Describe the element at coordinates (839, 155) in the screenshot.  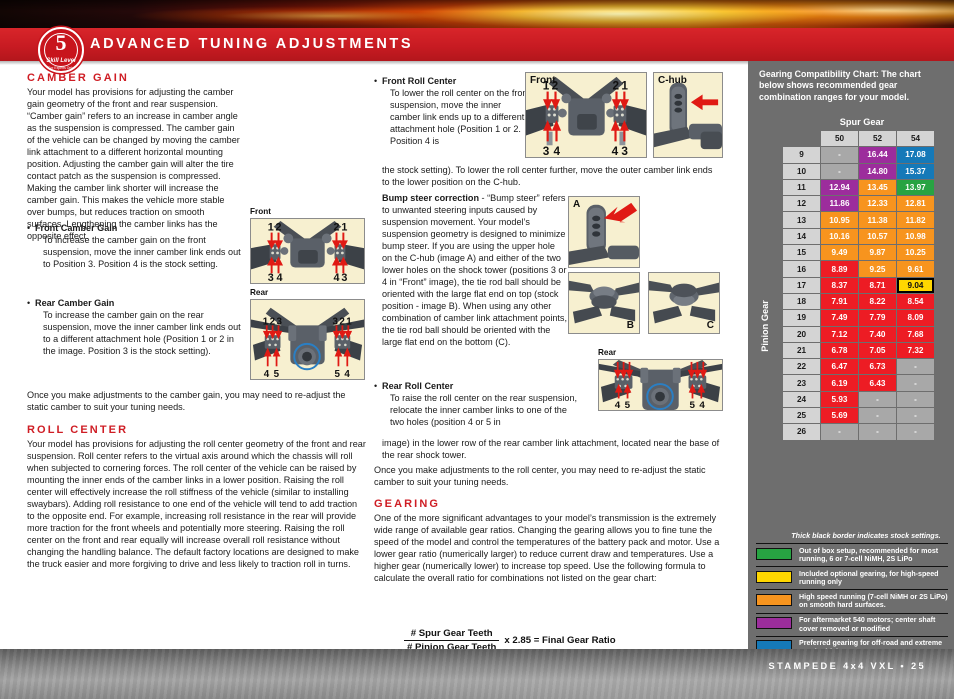
I see `ratio-cell-9-50: -` at that location.